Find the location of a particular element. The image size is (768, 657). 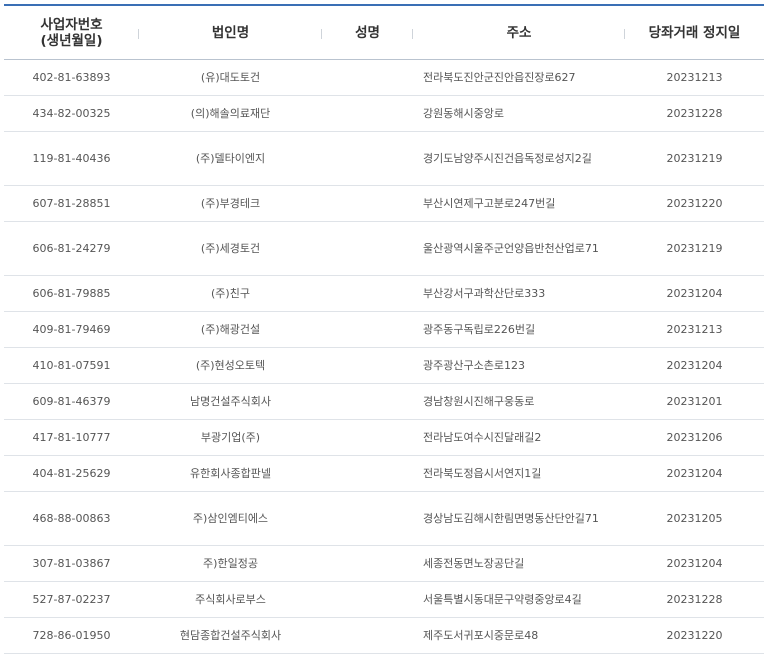

cell-address: 전라북도진안군진안읍진장로627 is located at coordinates (519, 77).